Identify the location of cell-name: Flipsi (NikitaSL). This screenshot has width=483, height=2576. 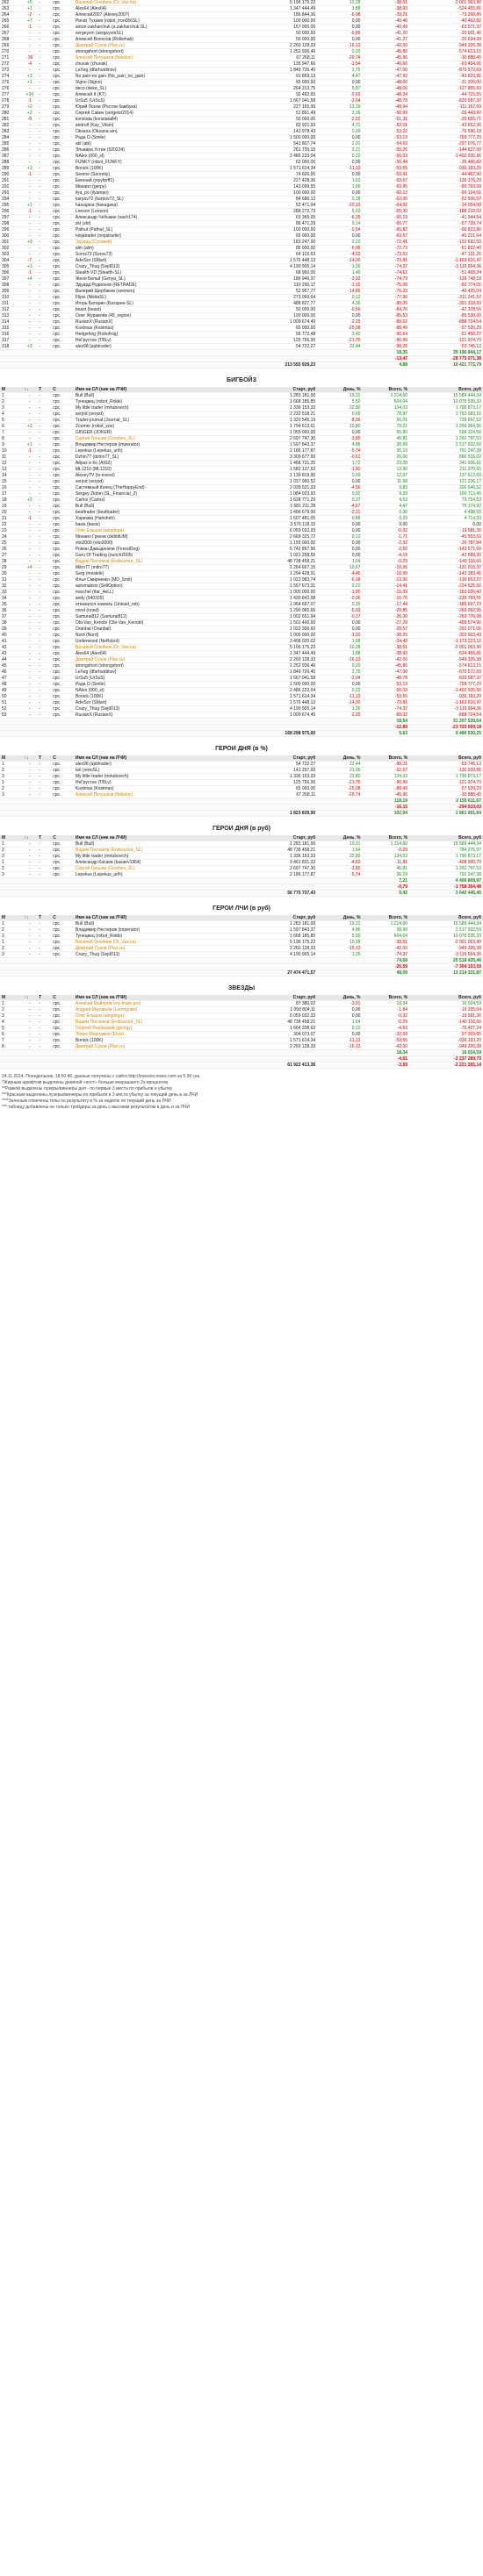
(155, 297).